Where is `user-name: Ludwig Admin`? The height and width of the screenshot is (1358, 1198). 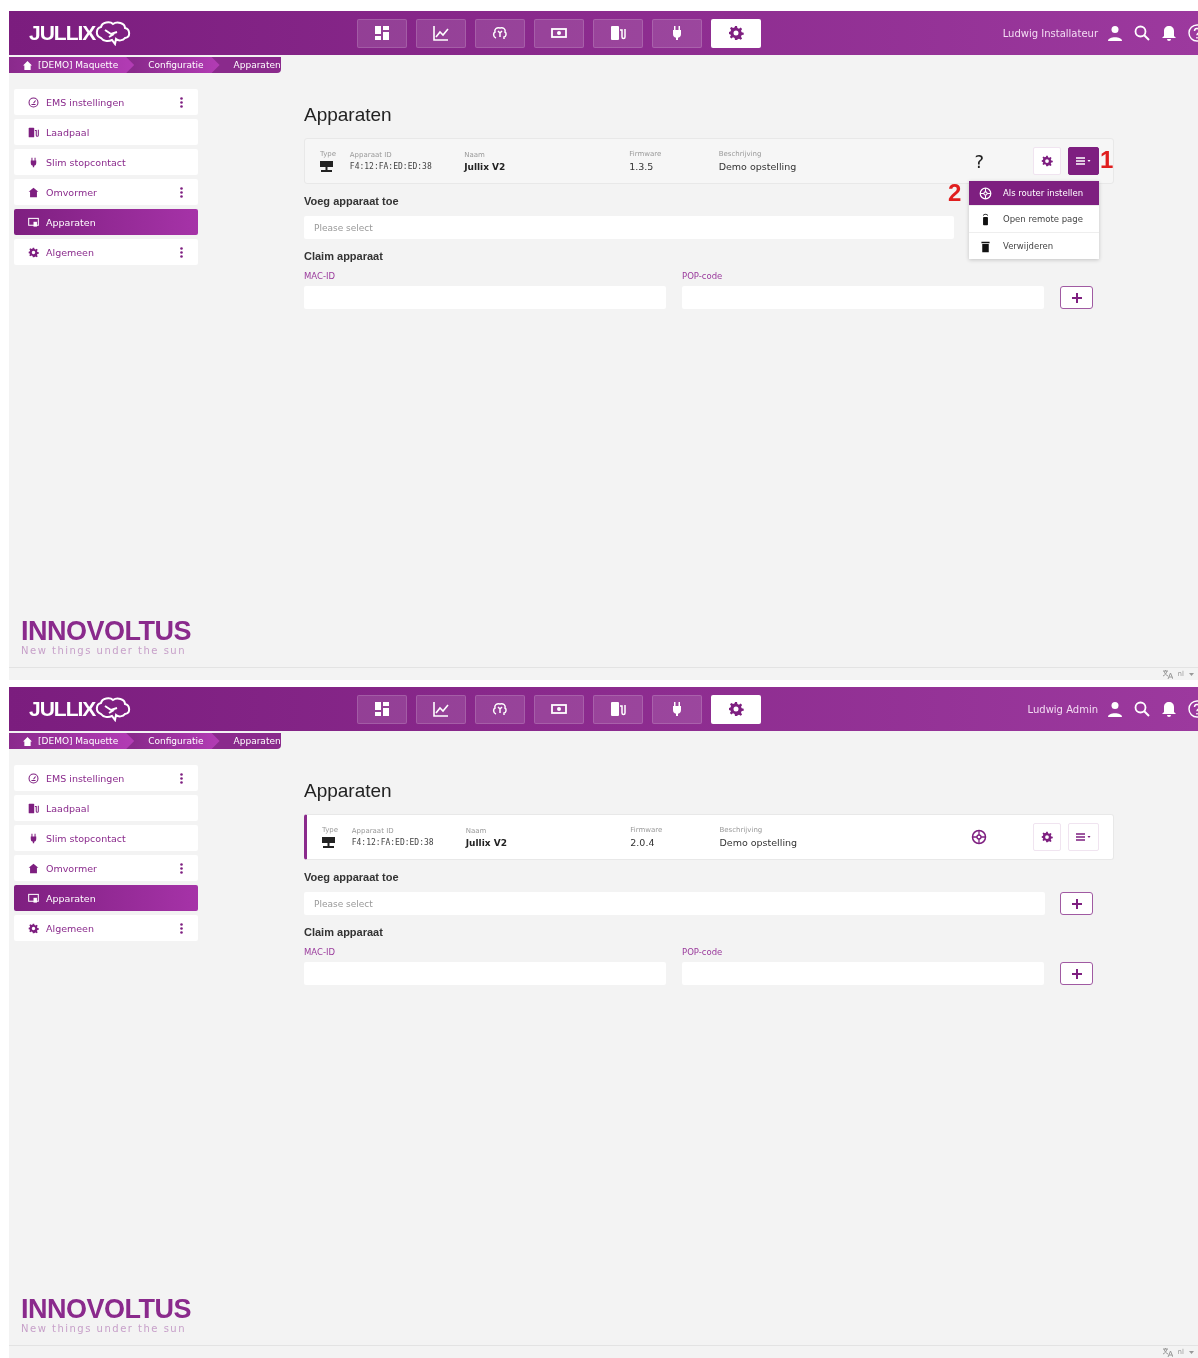
user-name: Ludwig Admin is located at coordinates (1062, 709).